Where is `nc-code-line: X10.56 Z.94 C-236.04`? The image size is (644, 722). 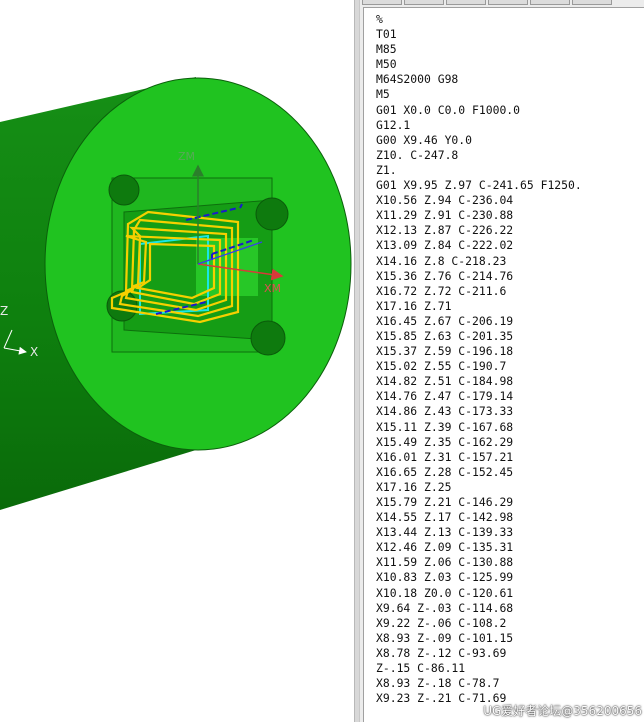
nc-code-line: X10.56 Z.94 C-236.04 is located at coordinates (510, 200).